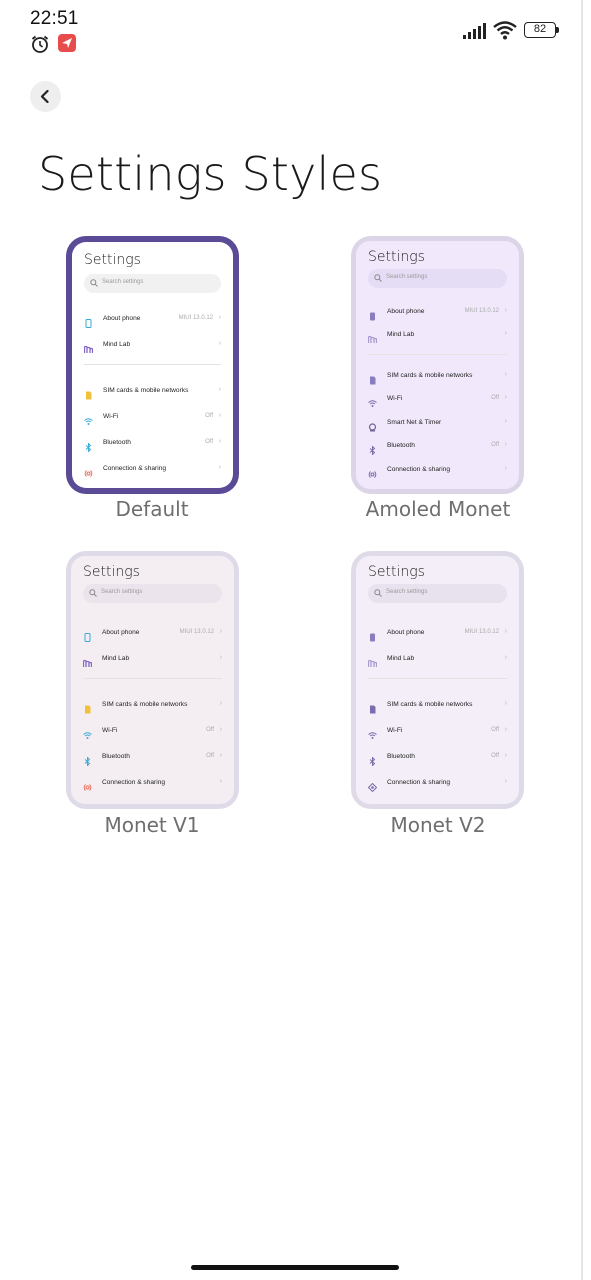 Image resolution: width=591 pixels, height=1280 pixels. I want to click on chevron-left-icon, so click(44, 96).